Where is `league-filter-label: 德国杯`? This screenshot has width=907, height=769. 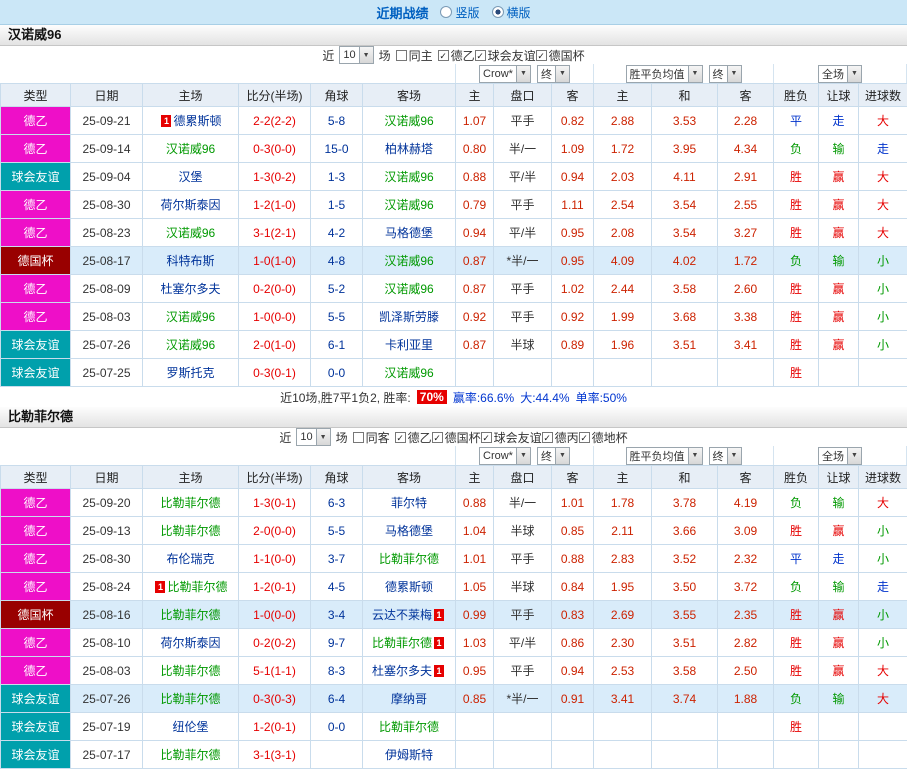 league-filter-label: 德国杯 is located at coordinates (567, 55).